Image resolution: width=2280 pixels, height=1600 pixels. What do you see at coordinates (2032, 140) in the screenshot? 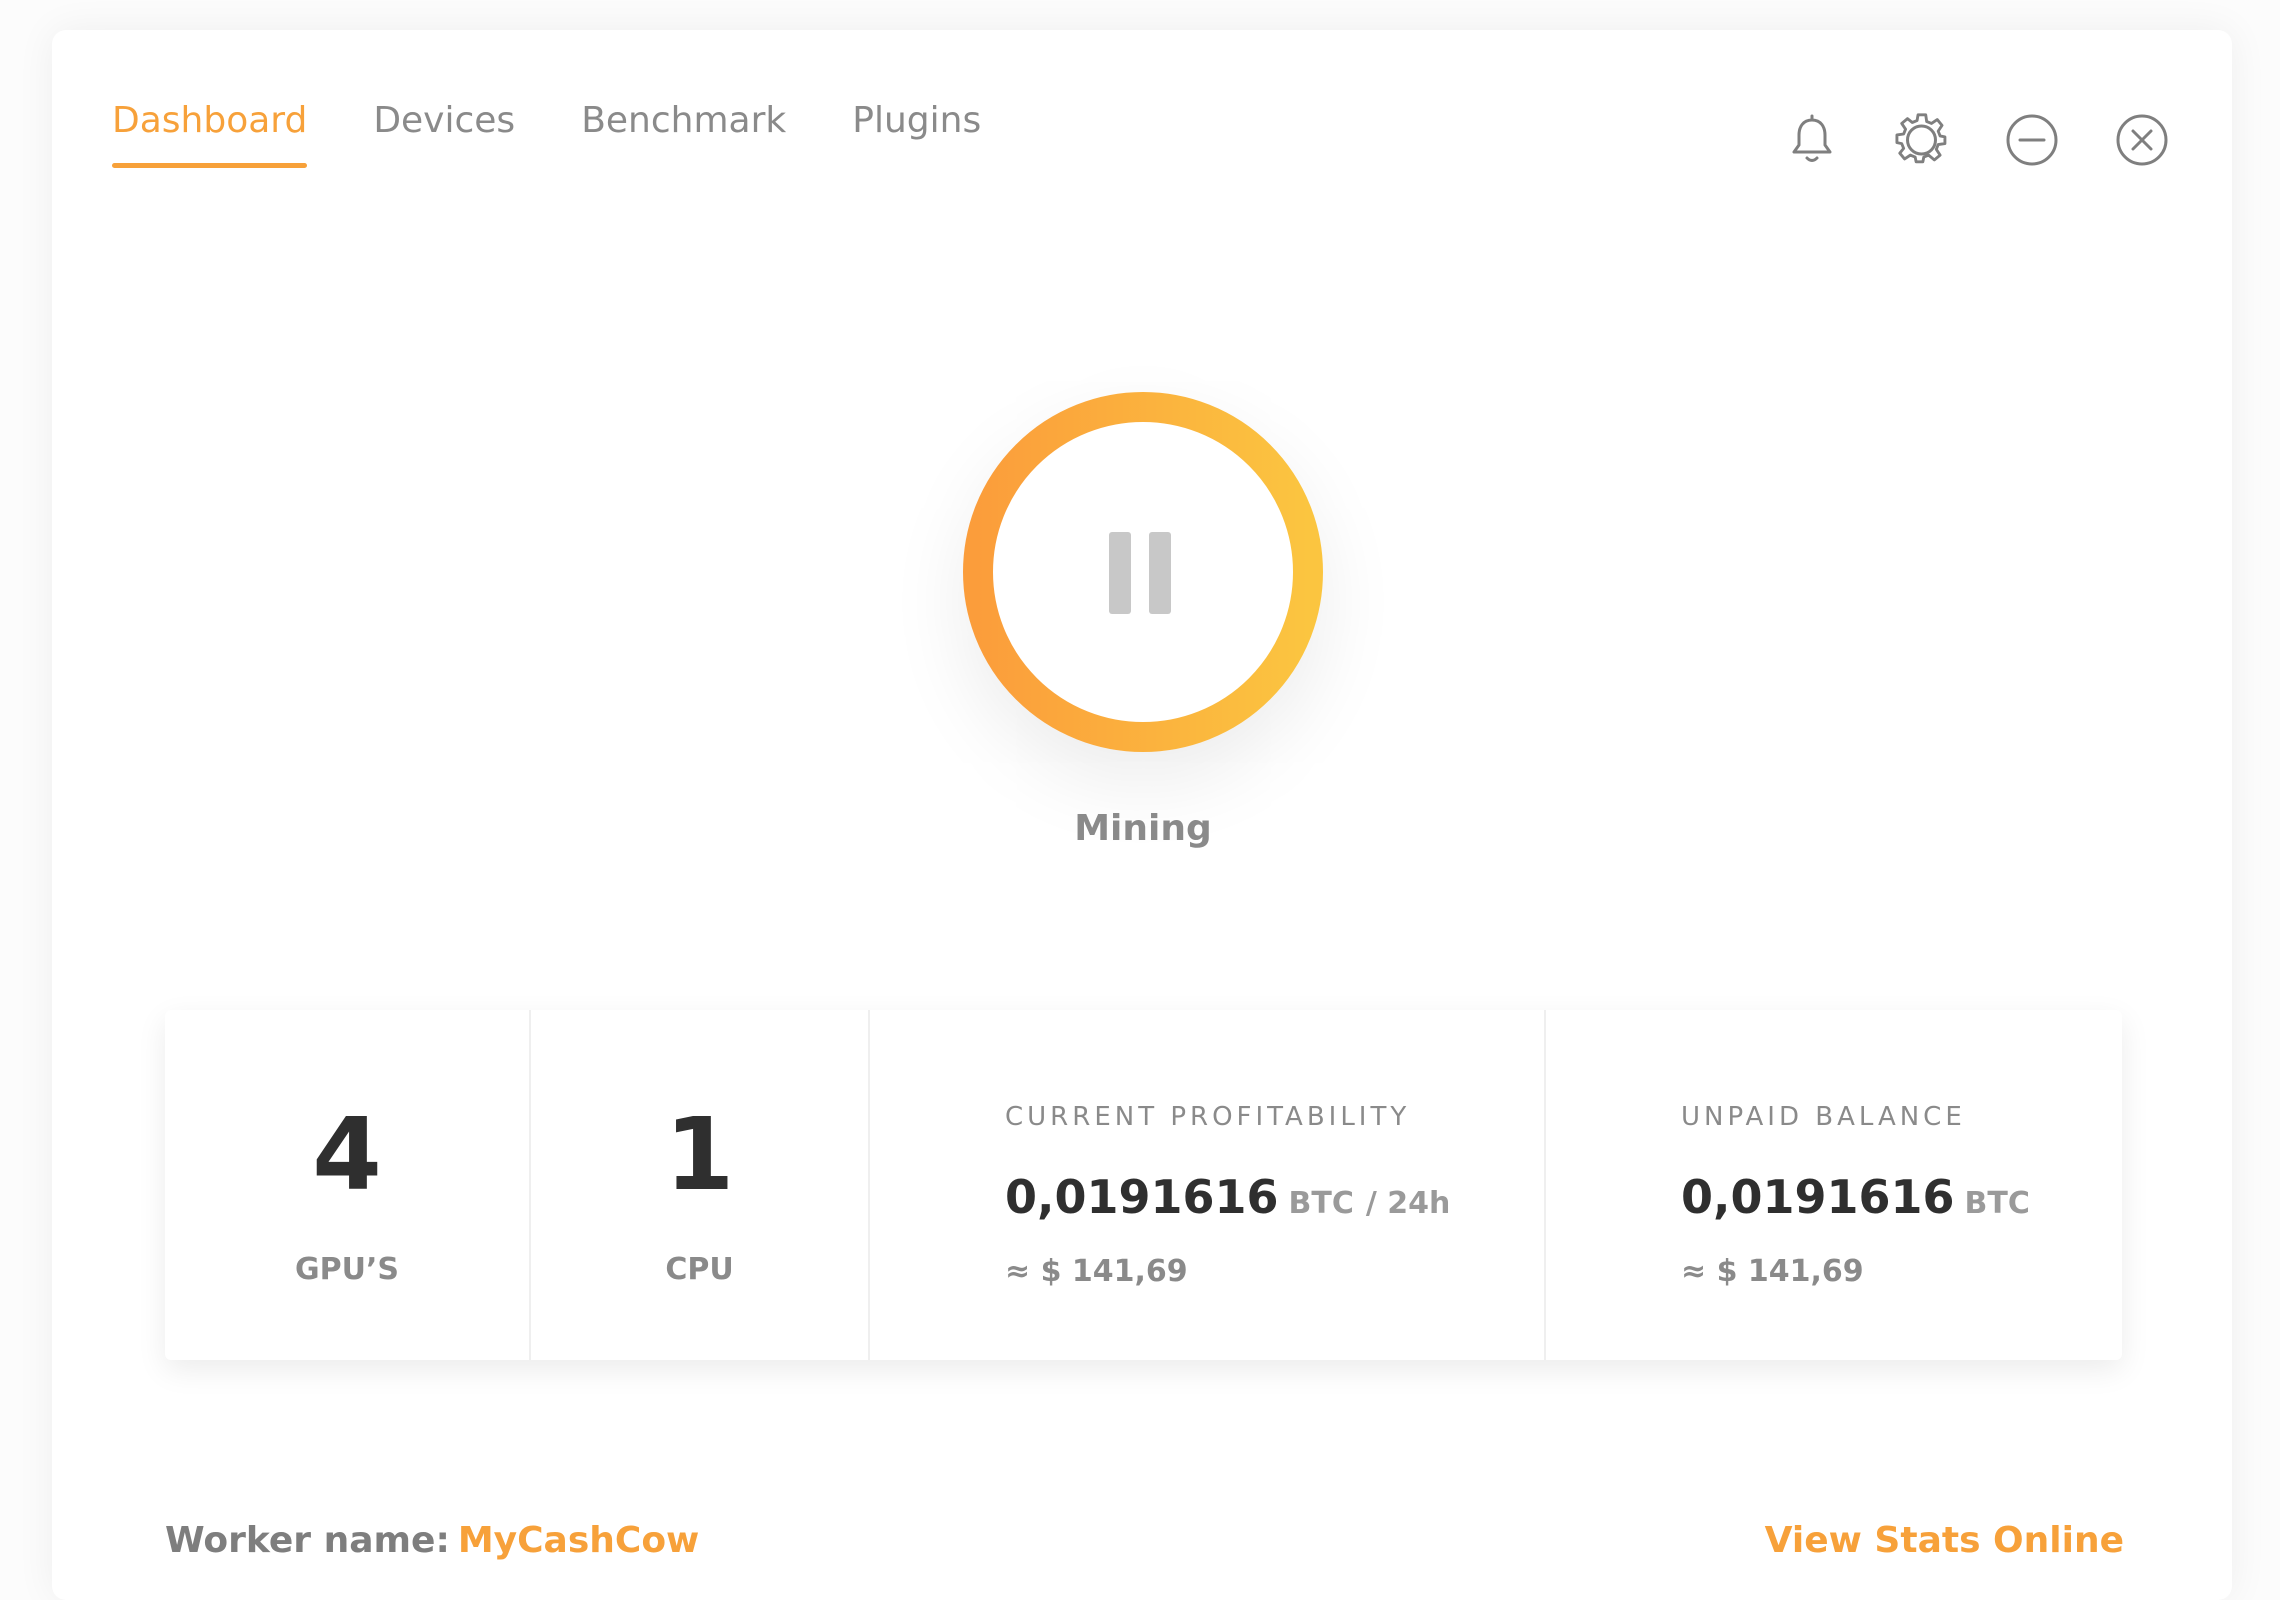
I see `minimize-icon` at bounding box center [2032, 140].